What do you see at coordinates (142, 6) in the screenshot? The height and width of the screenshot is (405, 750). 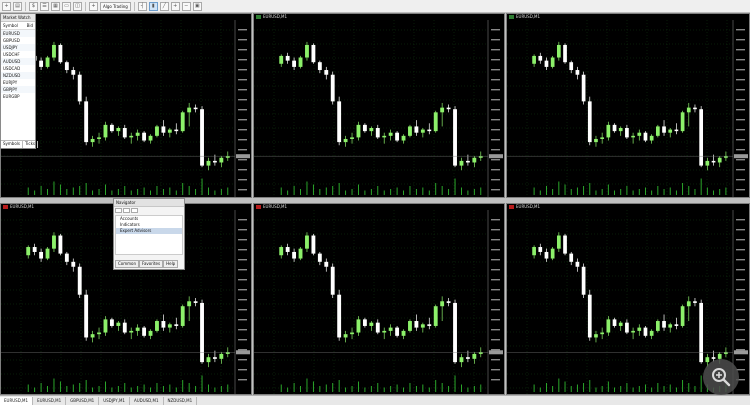 I see `bar-chart-icon: ┤` at bounding box center [142, 6].